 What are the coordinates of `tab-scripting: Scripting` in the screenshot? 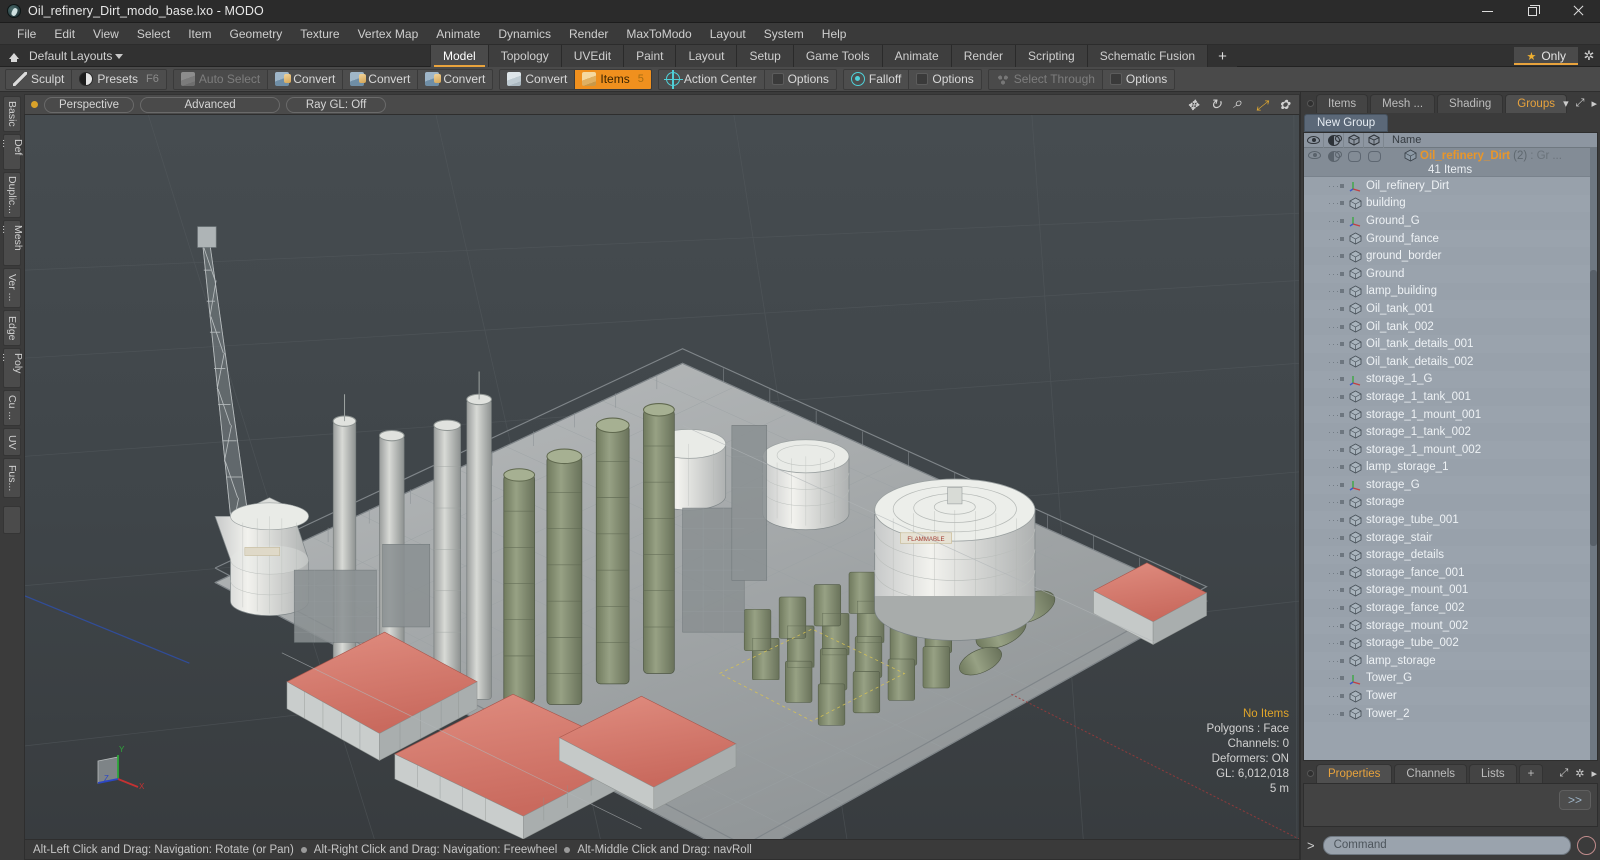 It's located at (1052, 56).